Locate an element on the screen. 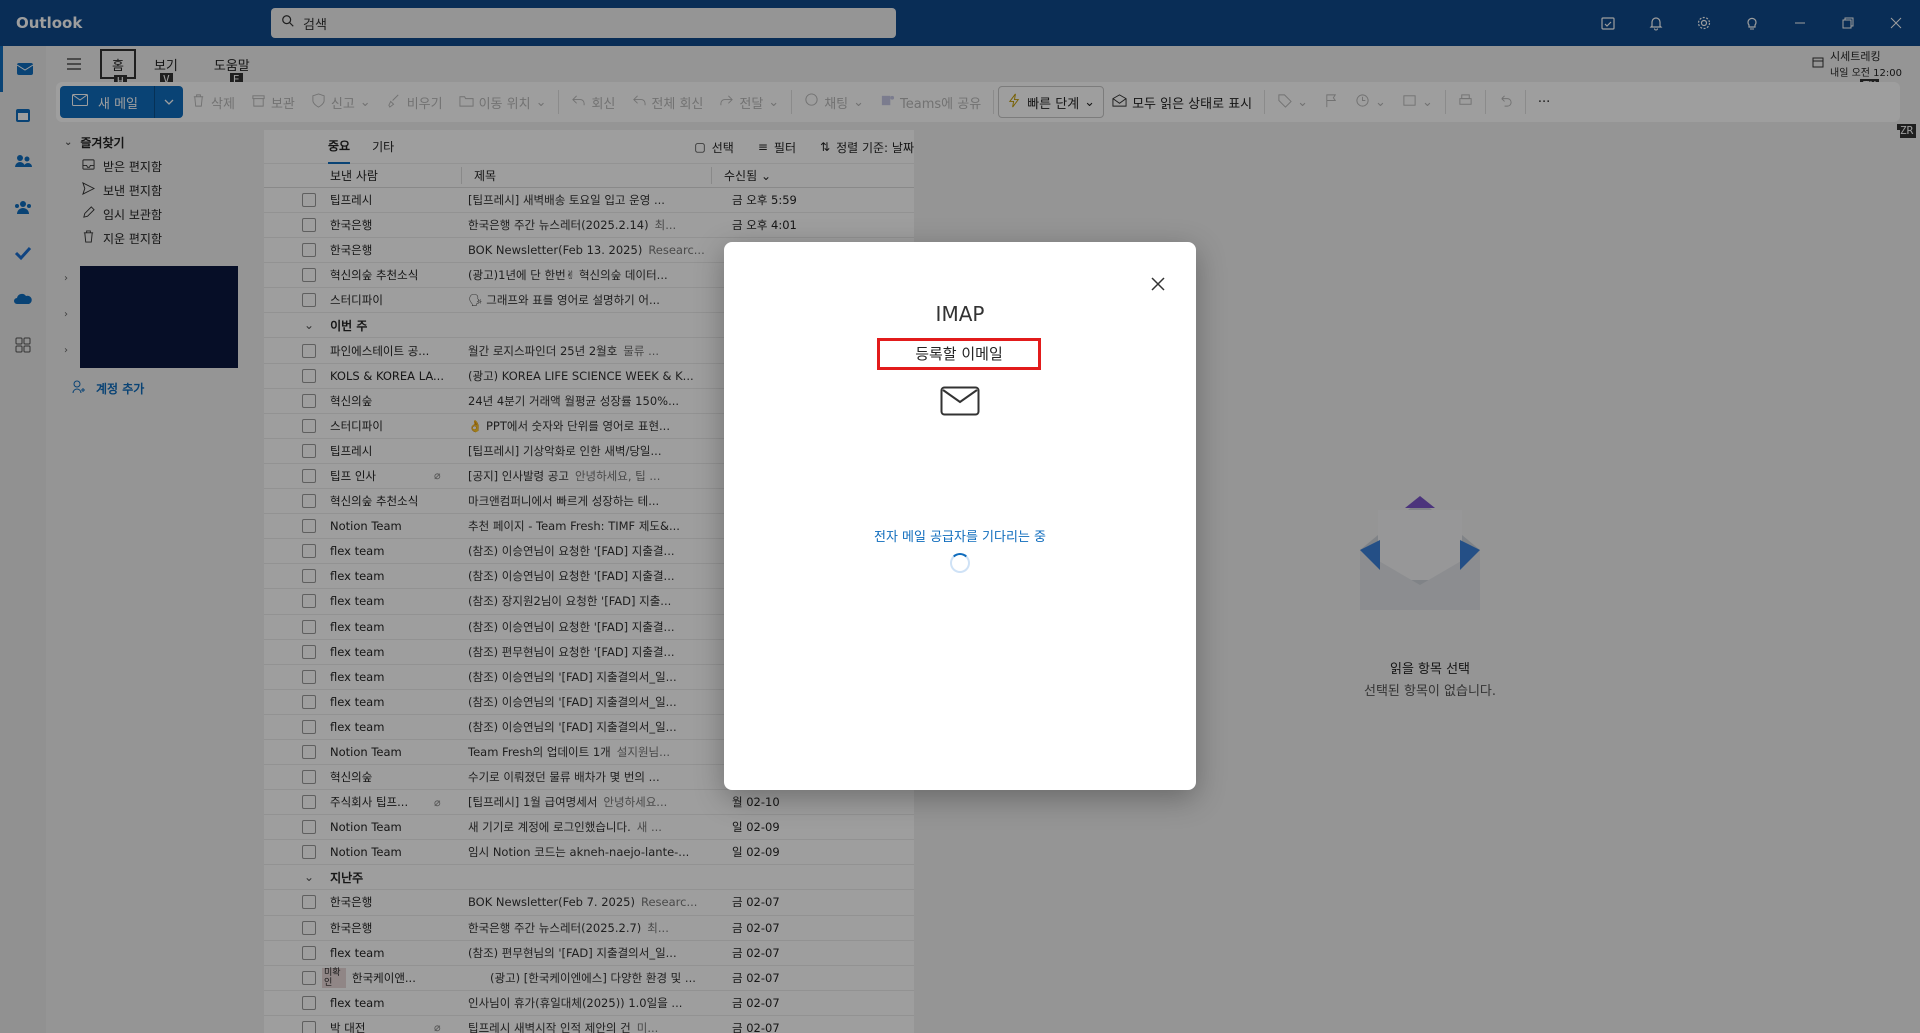  envelope-icon is located at coordinates (960, 401).